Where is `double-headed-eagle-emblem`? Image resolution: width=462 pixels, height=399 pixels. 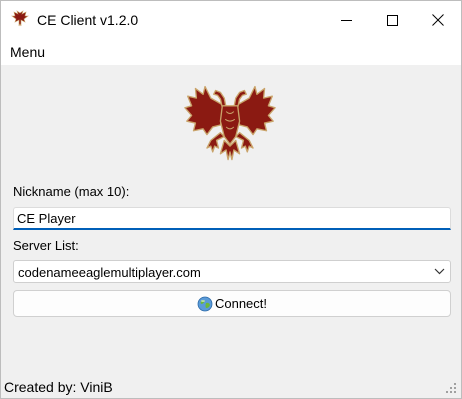 double-headed-eagle-emblem is located at coordinates (230, 123).